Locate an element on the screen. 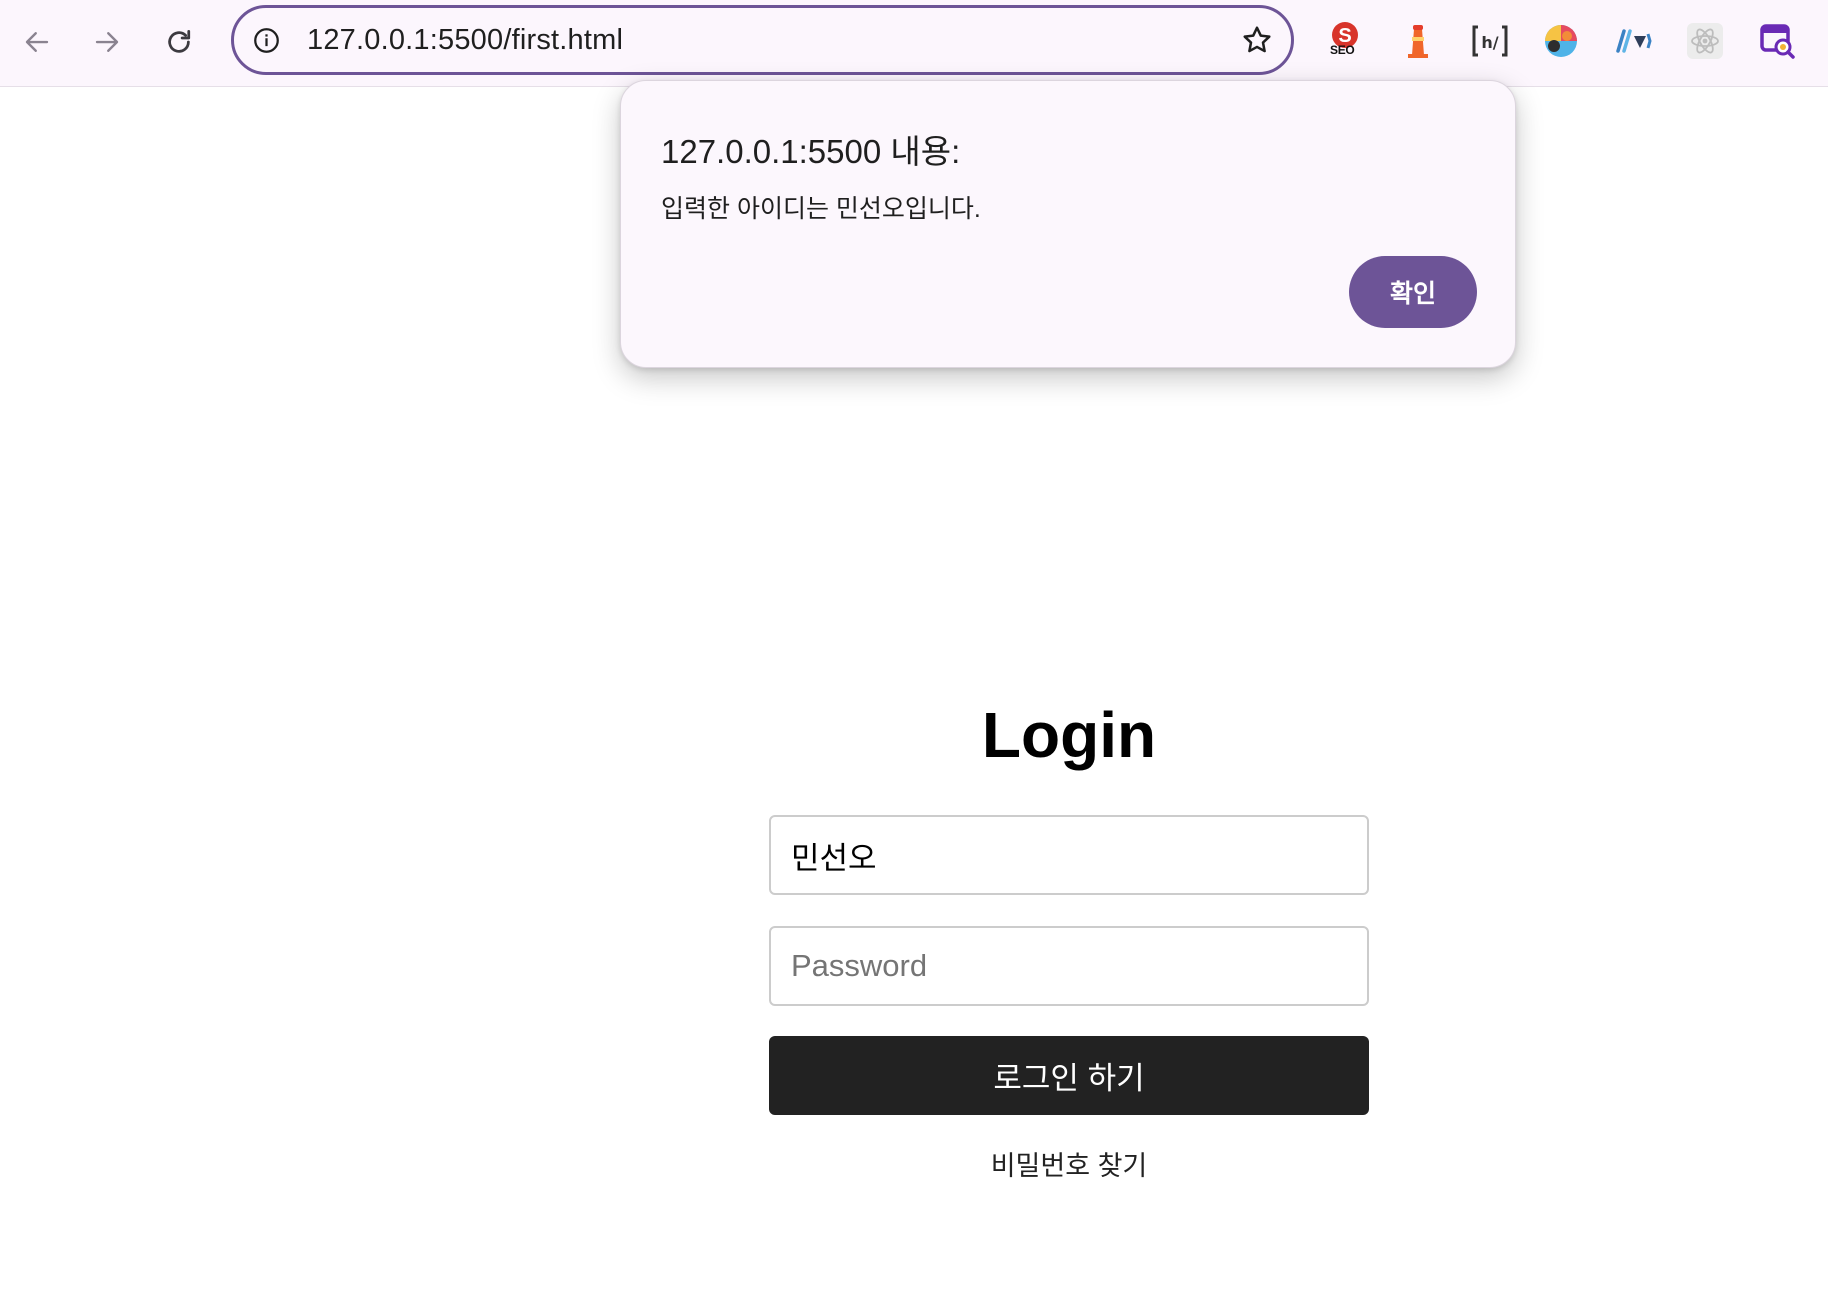  headings-map-extension-icon: h/ is located at coordinates (1490, 41).